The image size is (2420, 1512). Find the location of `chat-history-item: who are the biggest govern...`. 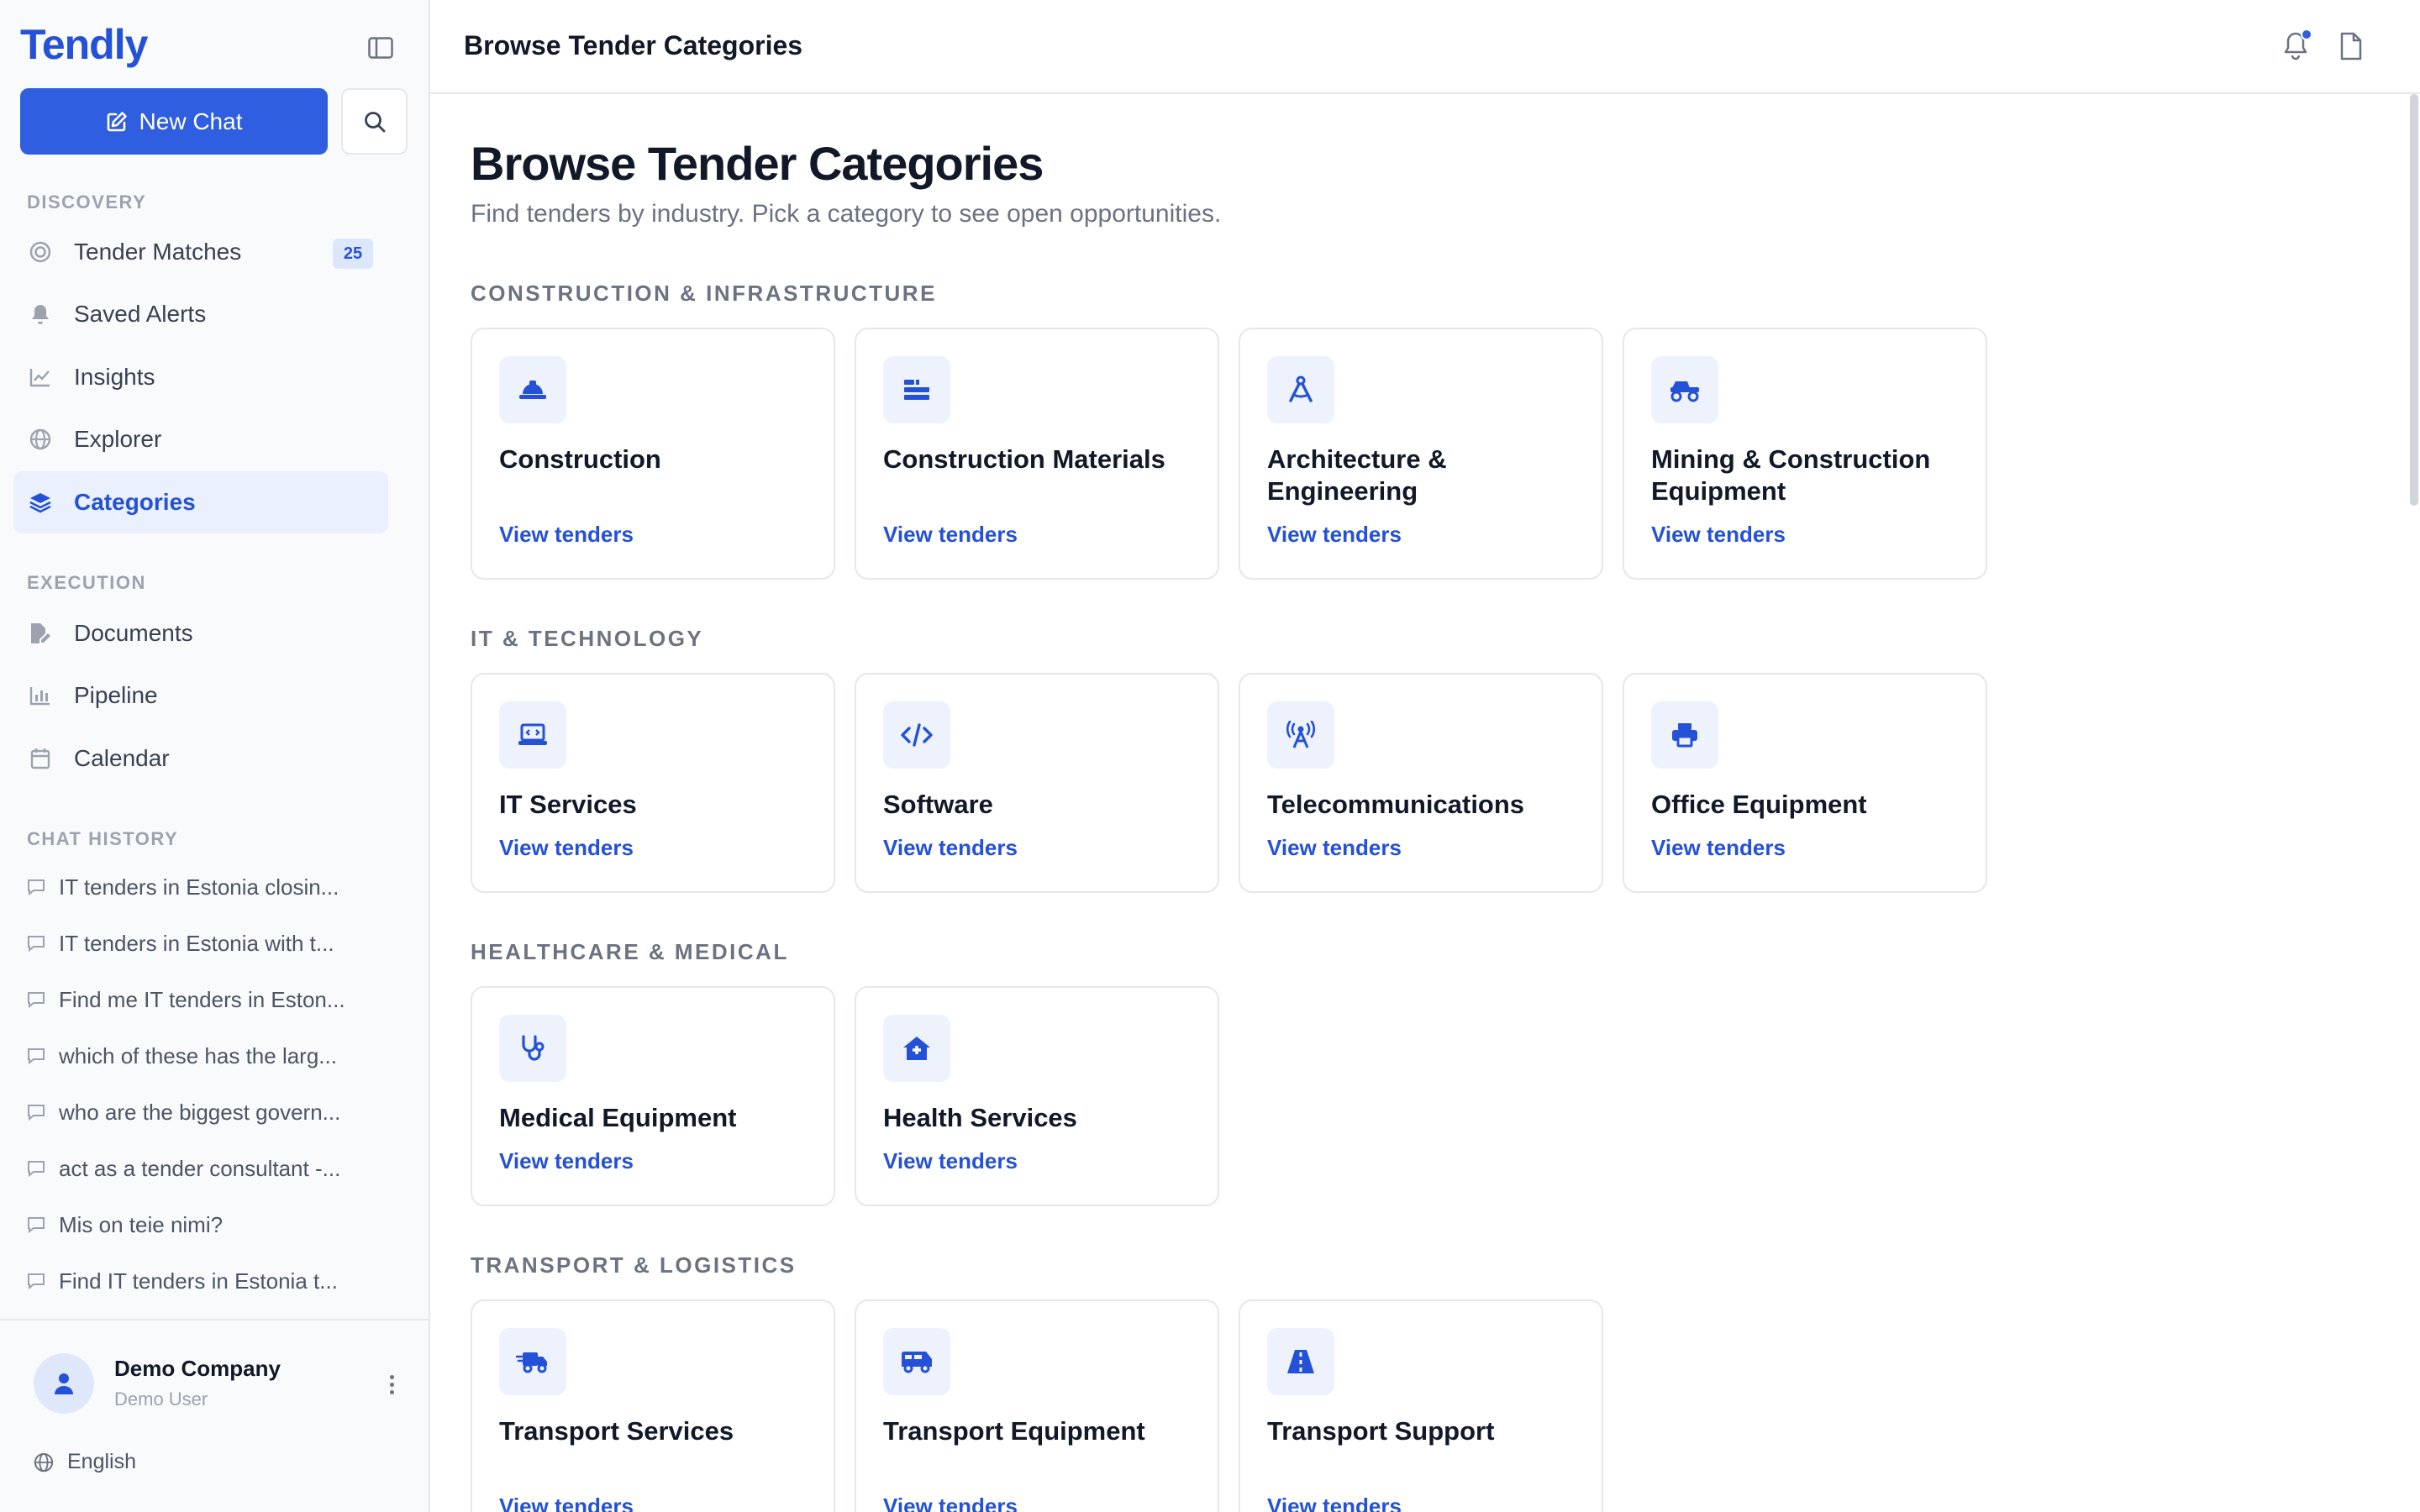

chat-history-item: who are the biggest govern... is located at coordinates (203, 1112).